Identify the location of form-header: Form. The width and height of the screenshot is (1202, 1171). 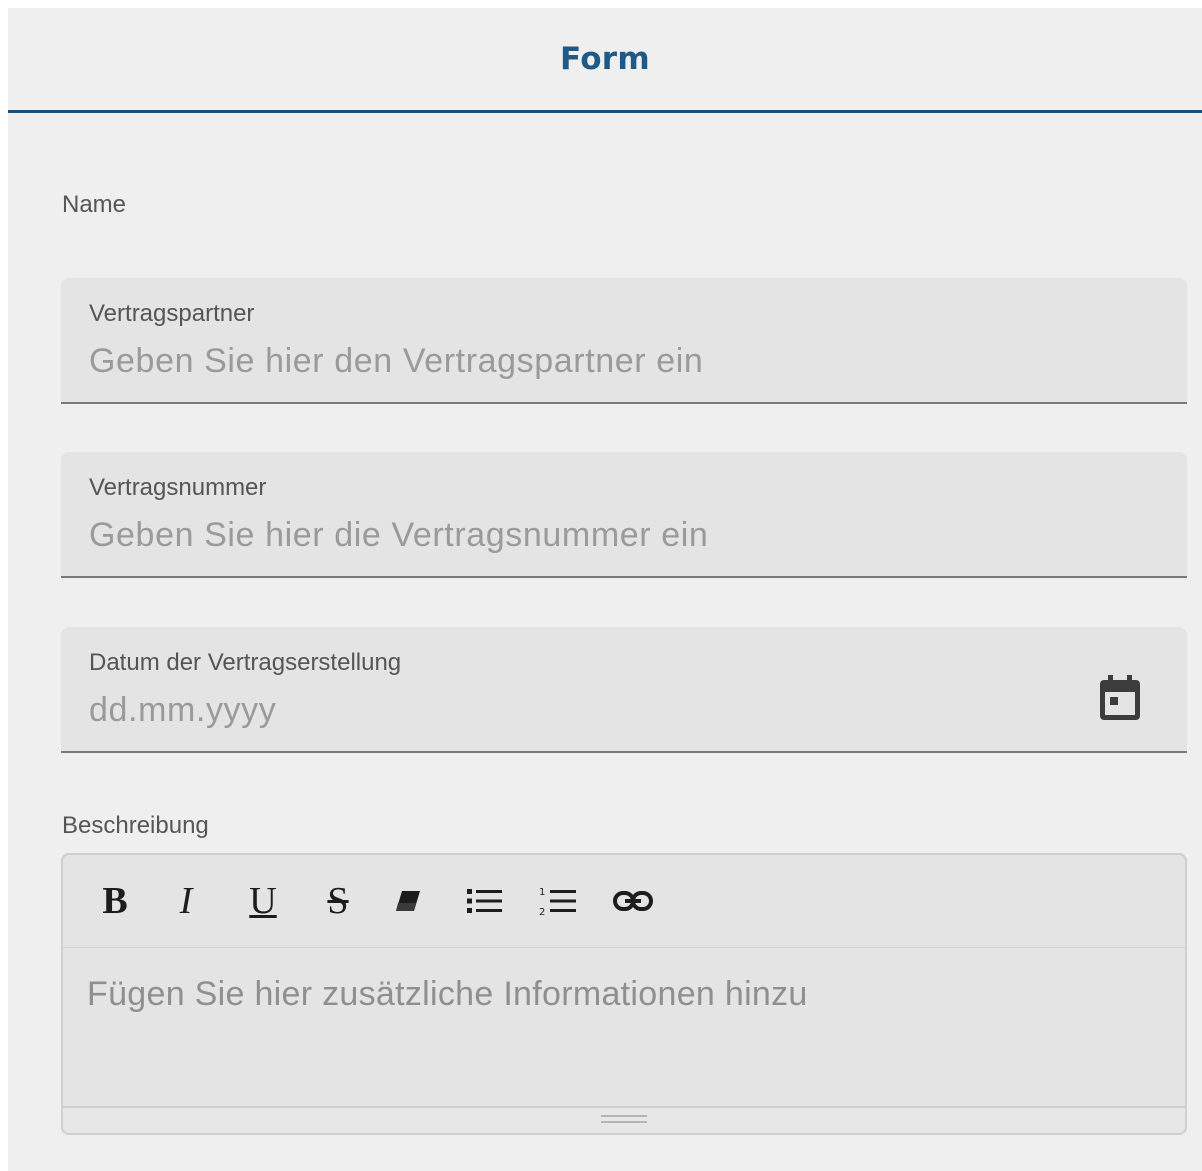
(605, 60).